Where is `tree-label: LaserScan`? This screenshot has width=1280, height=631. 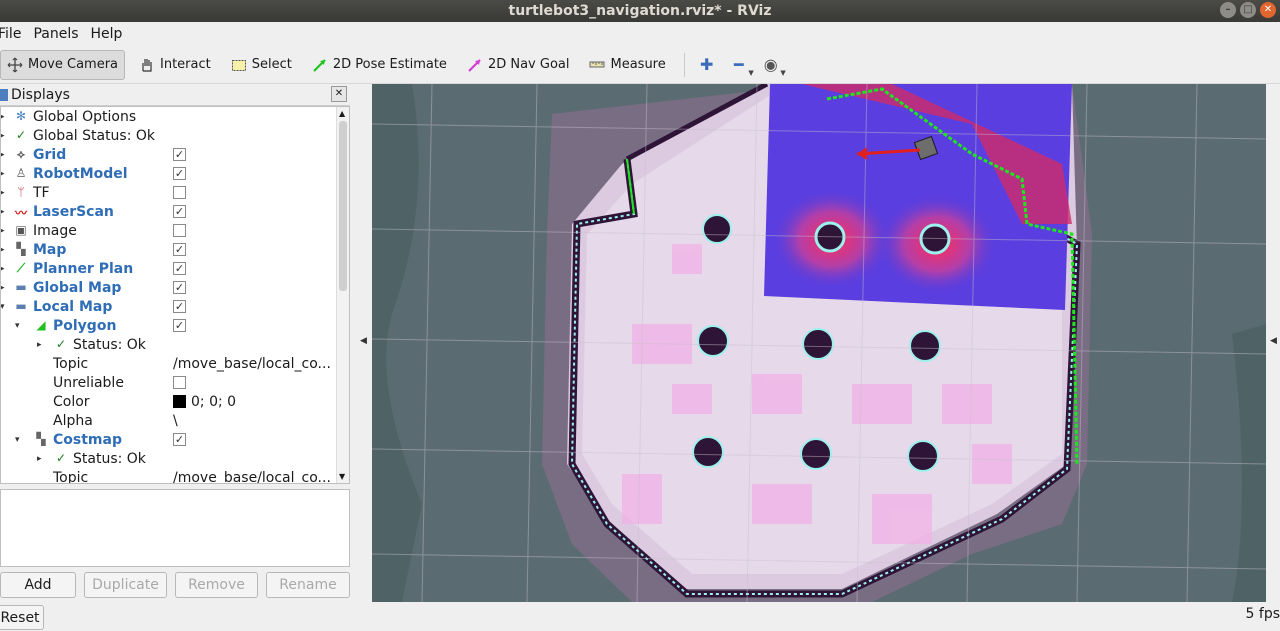
tree-label: LaserScan is located at coordinates (73, 211).